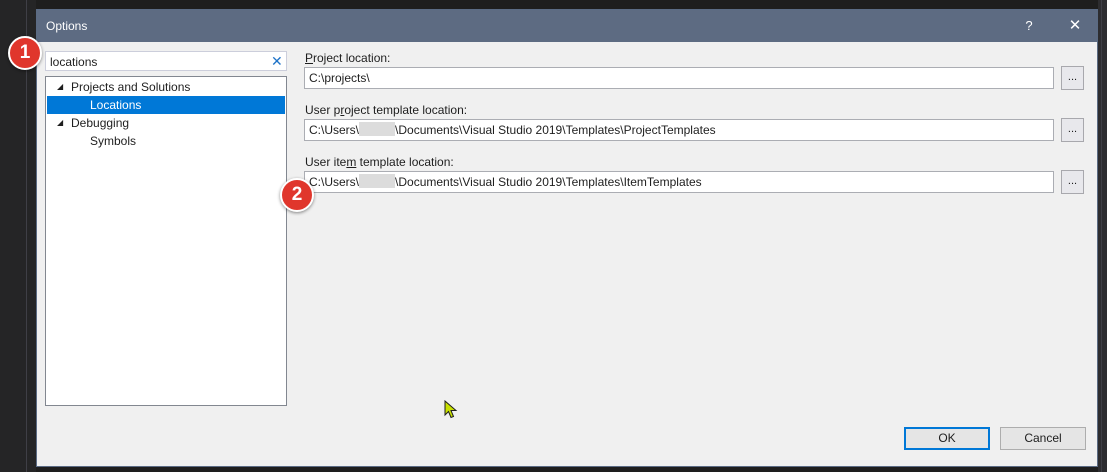  Describe the element at coordinates (67, 26) in the screenshot. I see `dialog-title: Options` at that location.